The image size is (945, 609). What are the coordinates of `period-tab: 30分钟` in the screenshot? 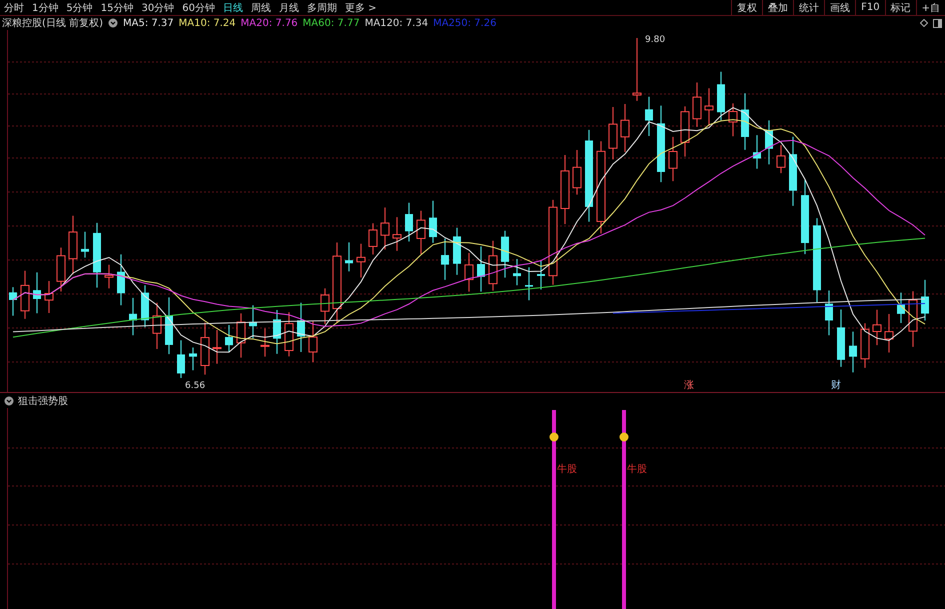 It's located at (157, 7).